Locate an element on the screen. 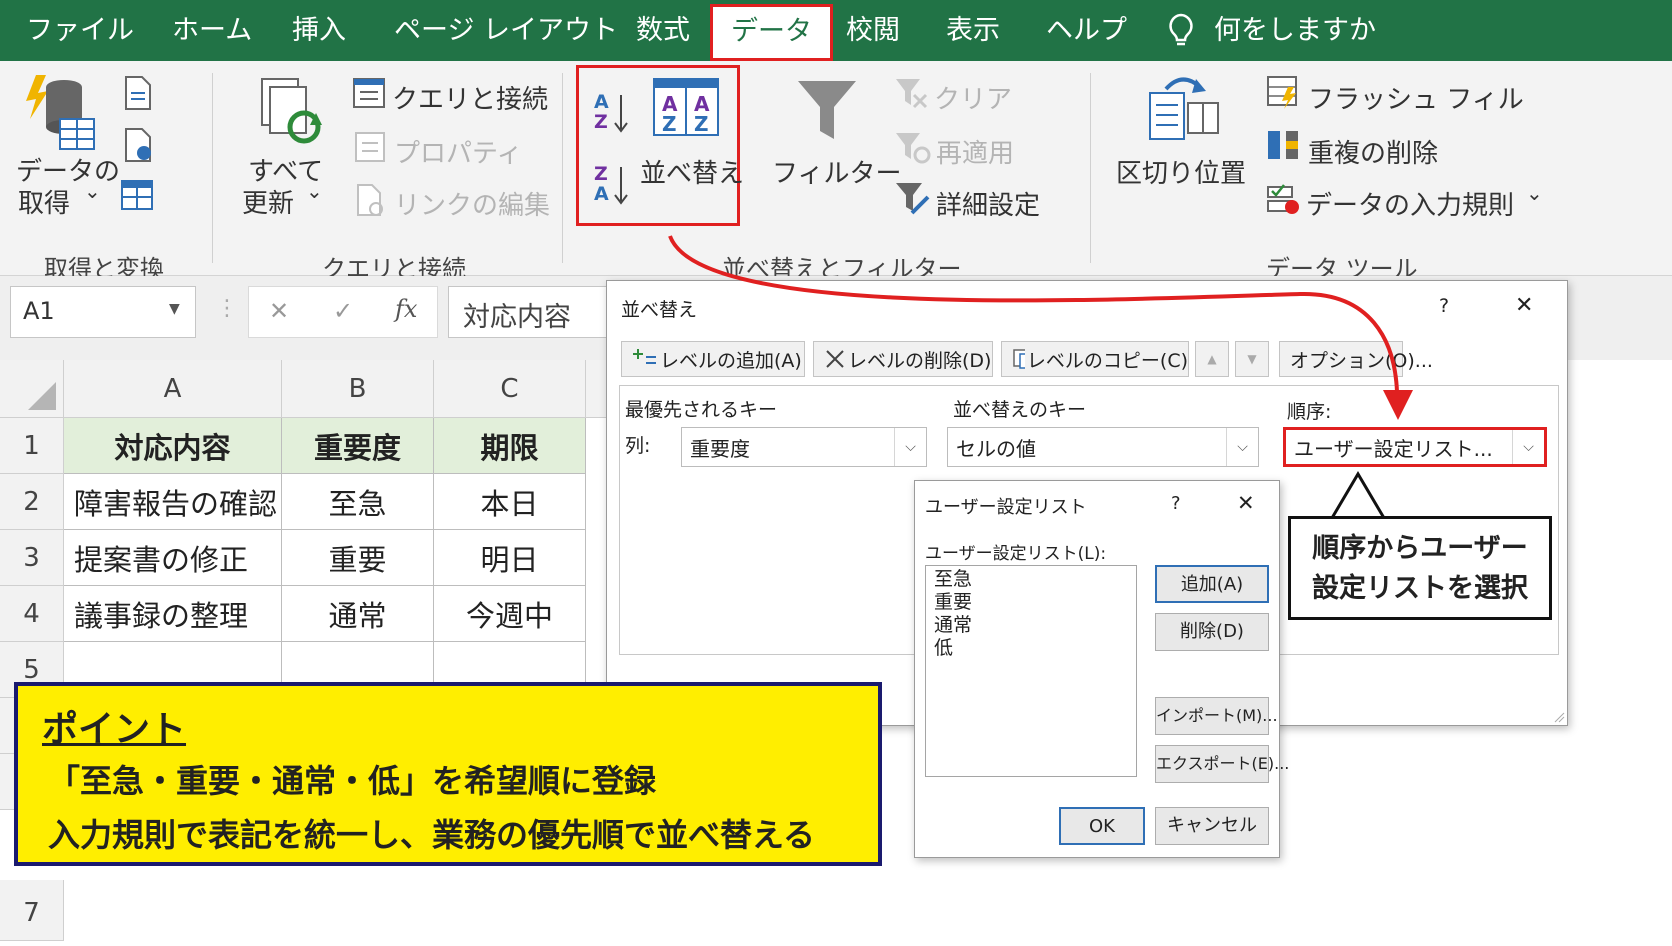 This screenshot has width=1672, height=946. cancel-button: キャンセル is located at coordinates (1212, 826).